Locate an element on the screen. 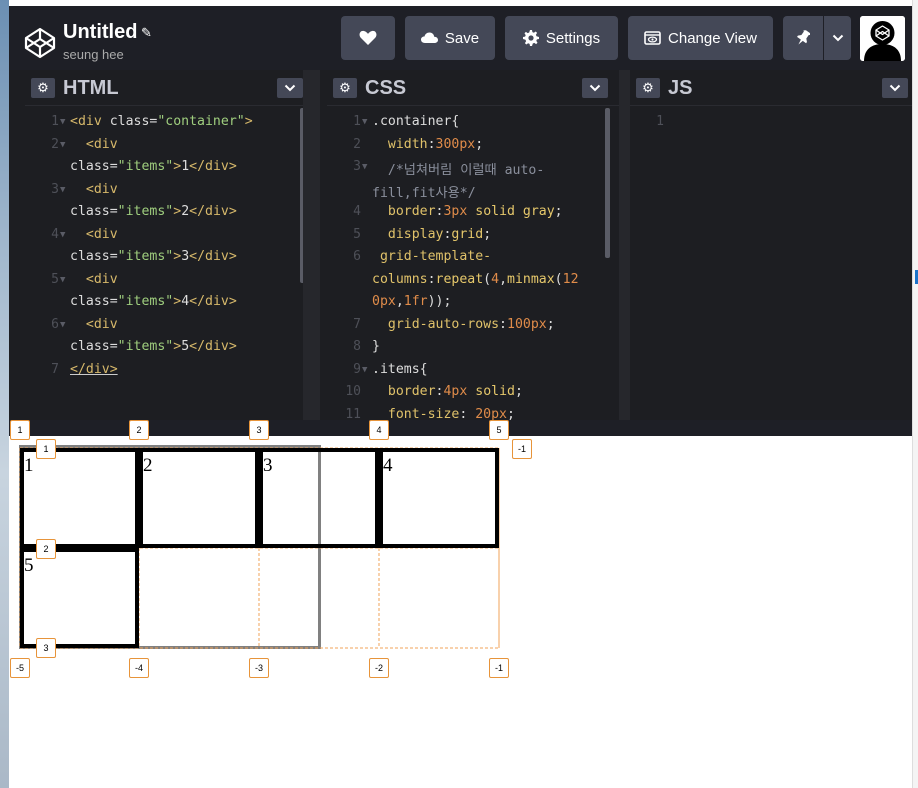 This screenshot has width=918, height=788. grid-item-label: 4 is located at coordinates (388, 465).